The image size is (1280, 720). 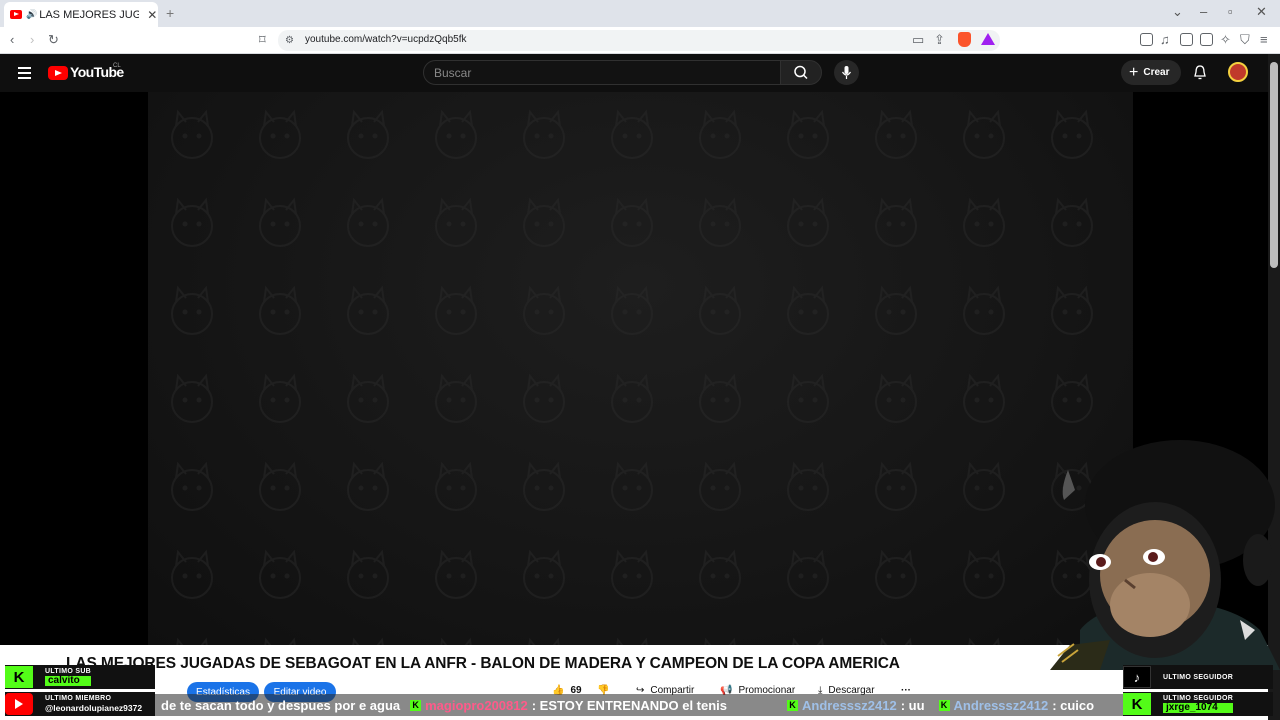 I want to click on kick-follower-widget: K ULTIMO SEGUIDOR jxrge_1074, so click(x=1198, y=704).